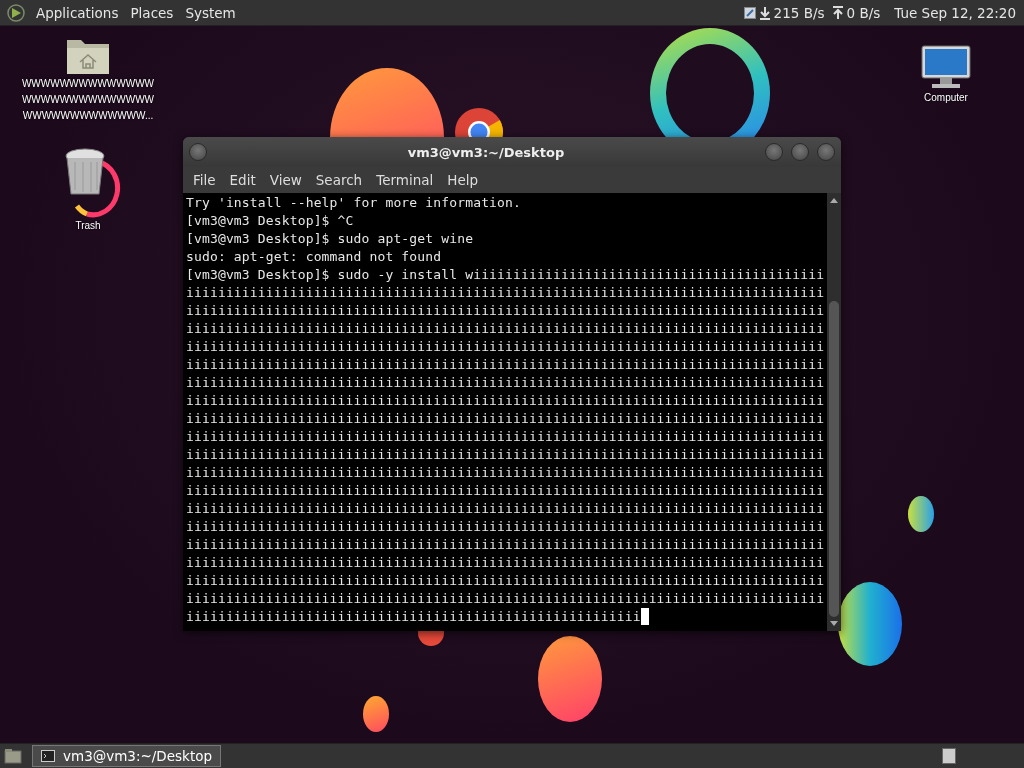 This screenshot has height=768, width=1024. I want to click on scroll-up-icon, so click(834, 200).